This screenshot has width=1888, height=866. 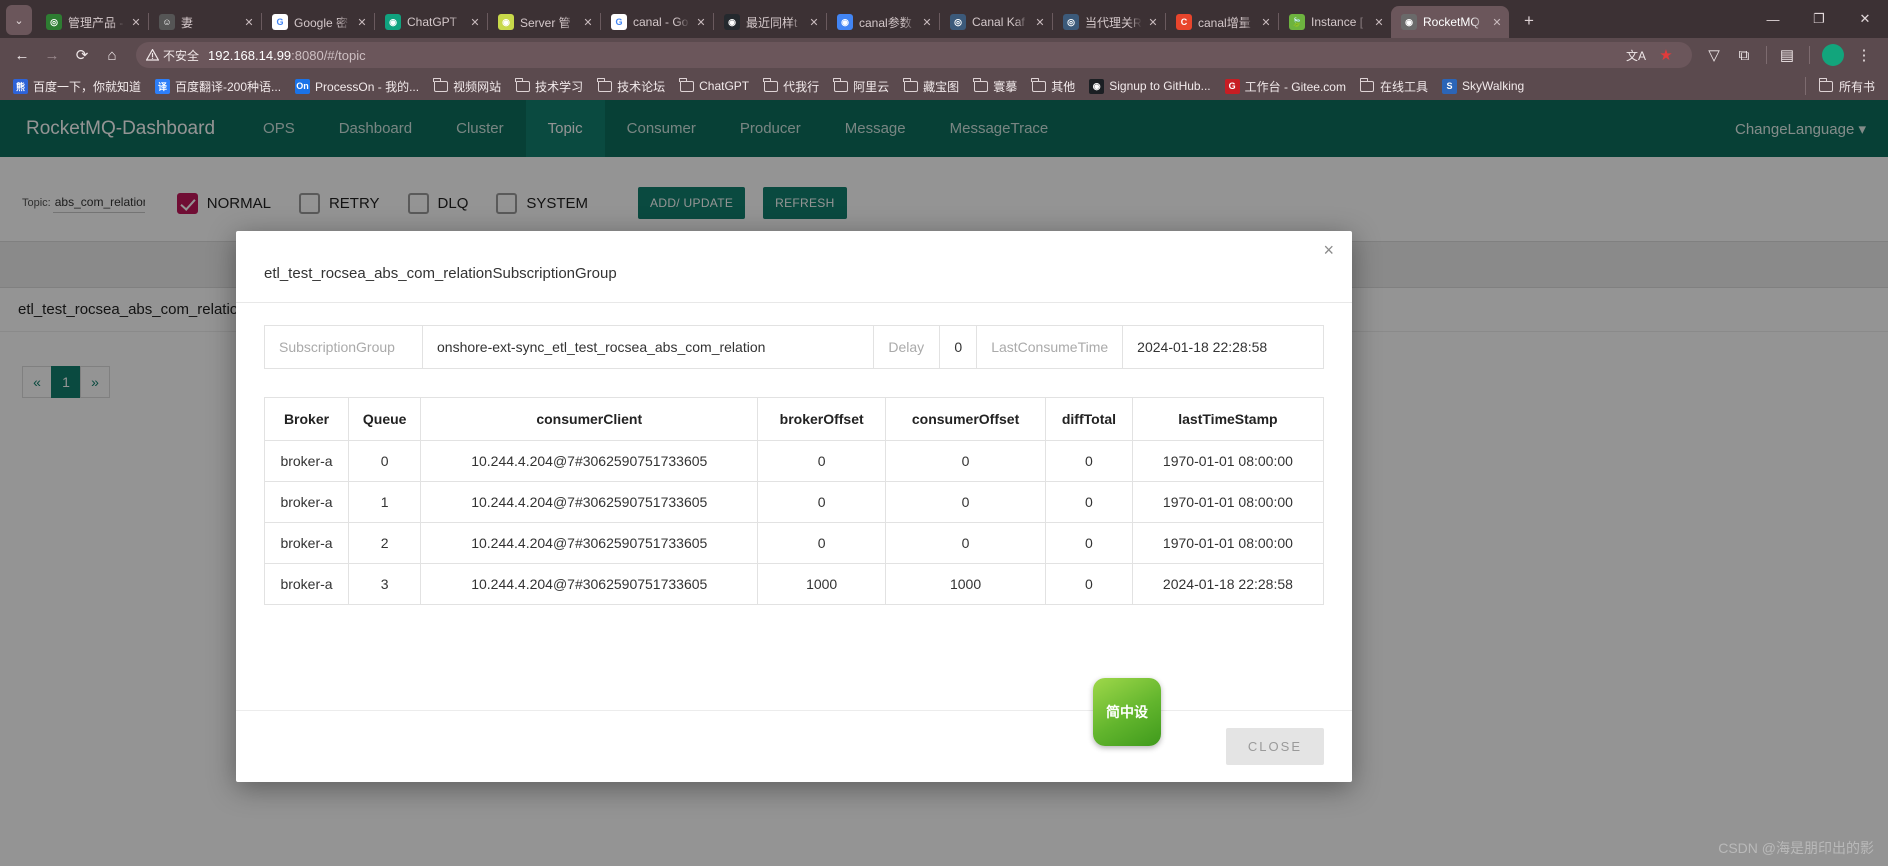 What do you see at coordinates (1666, 55) in the screenshot?
I see `bookmark-star-icon: ★` at bounding box center [1666, 55].